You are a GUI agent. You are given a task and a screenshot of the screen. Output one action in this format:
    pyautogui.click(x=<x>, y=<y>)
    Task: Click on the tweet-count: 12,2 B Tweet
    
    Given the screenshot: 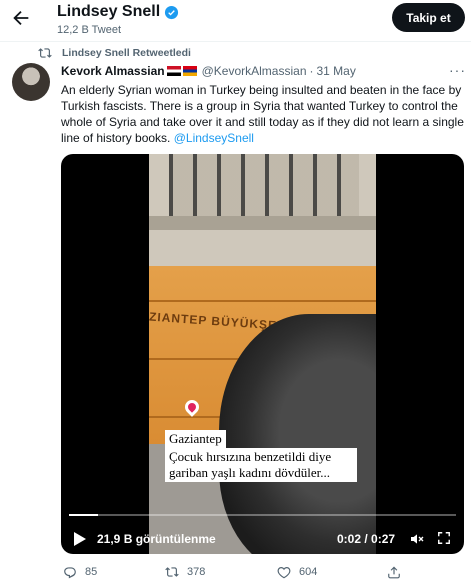 What is the action you would take?
    pyautogui.click(x=89, y=30)
    